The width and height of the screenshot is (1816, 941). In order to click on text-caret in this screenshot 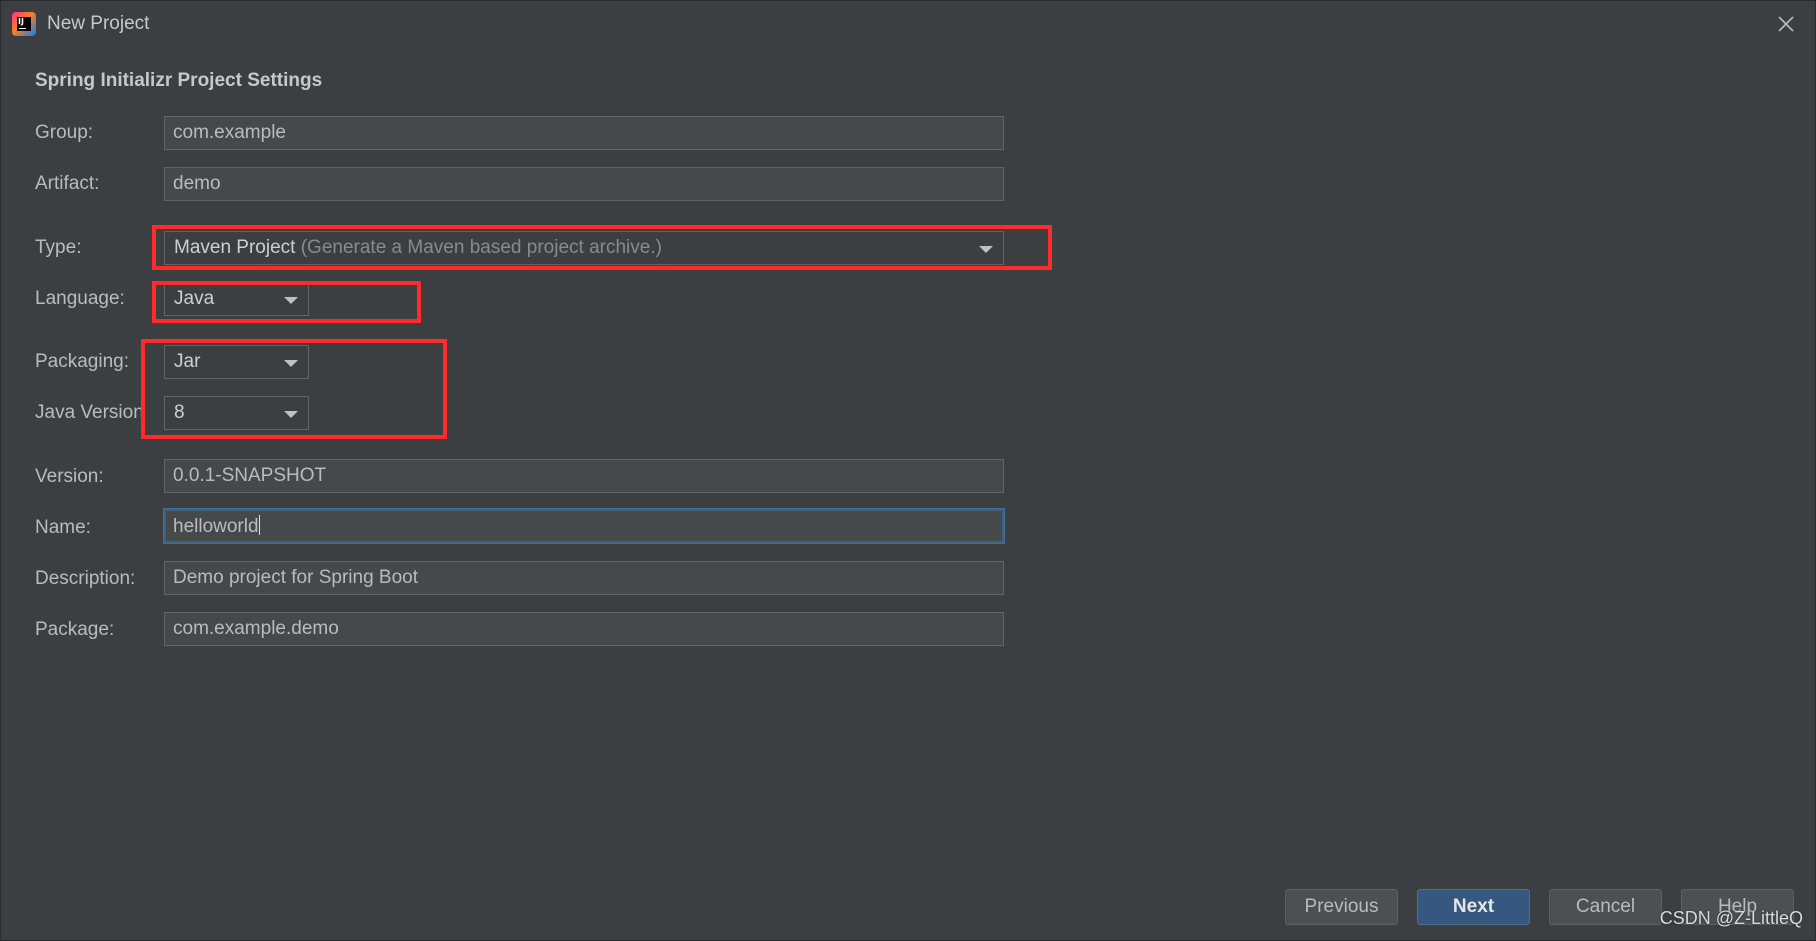, I will do `click(259, 525)`.